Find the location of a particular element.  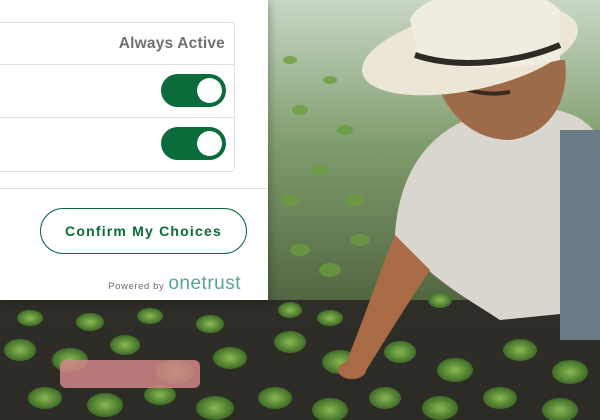

category-3-toggle is located at coordinates (193, 143).